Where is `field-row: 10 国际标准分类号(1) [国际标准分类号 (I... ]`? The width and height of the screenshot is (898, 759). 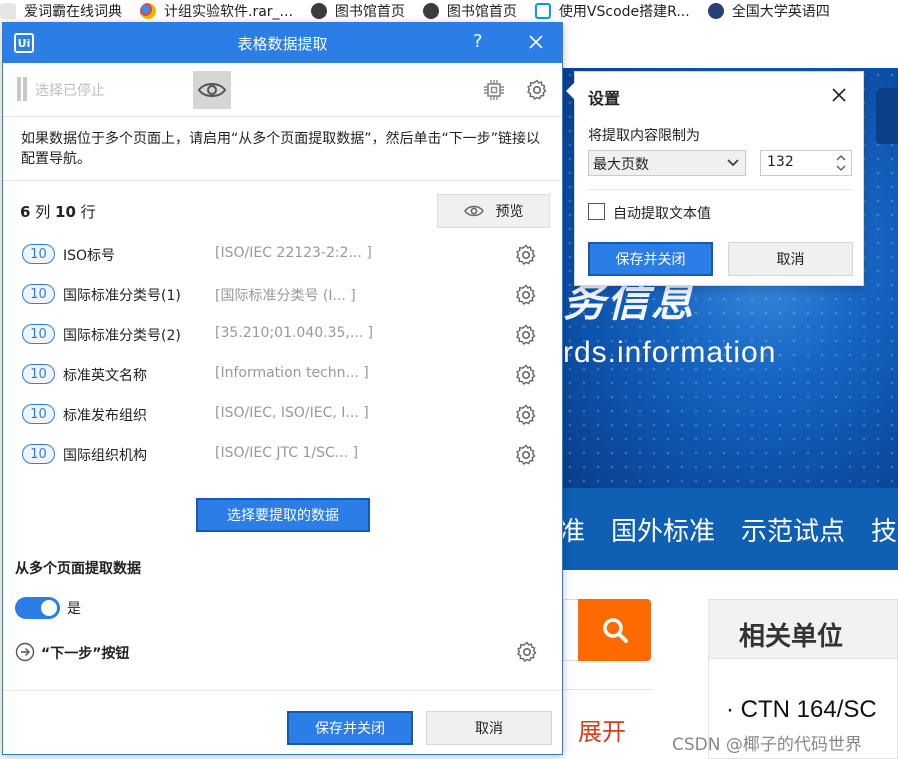
field-row: 10 国际标准分类号(1) [国际标准分类号 (I... ] is located at coordinates (282, 297).